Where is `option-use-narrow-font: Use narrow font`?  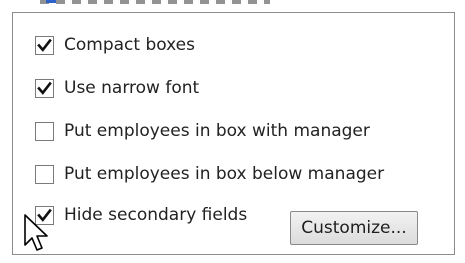
option-use-narrow-font: Use narrow font is located at coordinates (117, 88).